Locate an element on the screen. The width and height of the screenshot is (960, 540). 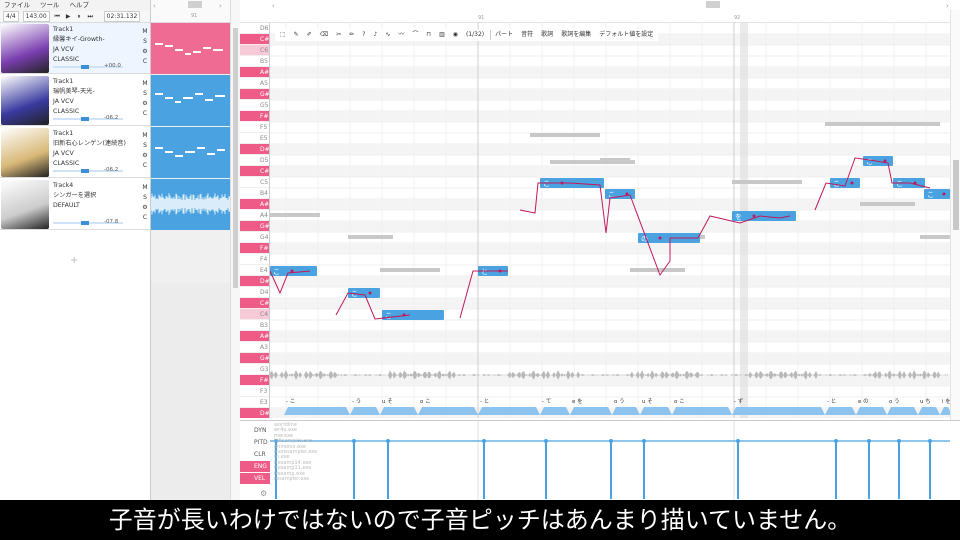
piano-key: G3 is located at coordinates (254, 369).